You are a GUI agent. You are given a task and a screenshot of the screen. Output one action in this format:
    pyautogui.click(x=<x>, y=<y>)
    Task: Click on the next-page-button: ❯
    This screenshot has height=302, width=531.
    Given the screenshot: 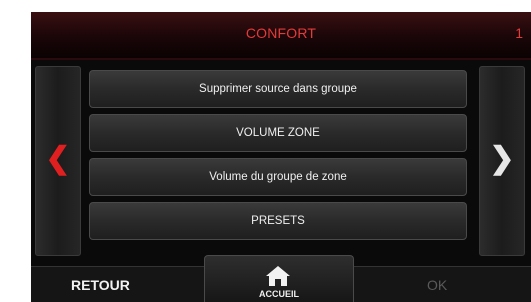 What is the action you would take?
    pyautogui.click(x=502, y=161)
    